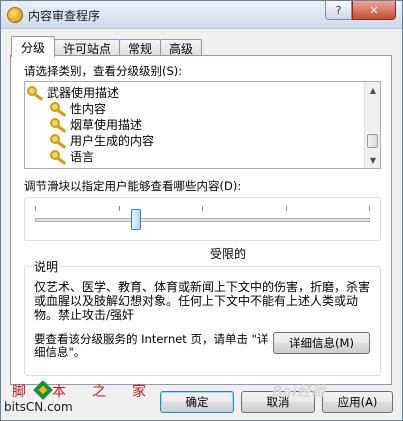 The height and width of the screenshot is (421, 403). I want to click on list-item: 武器使用描述, so click(73, 92).